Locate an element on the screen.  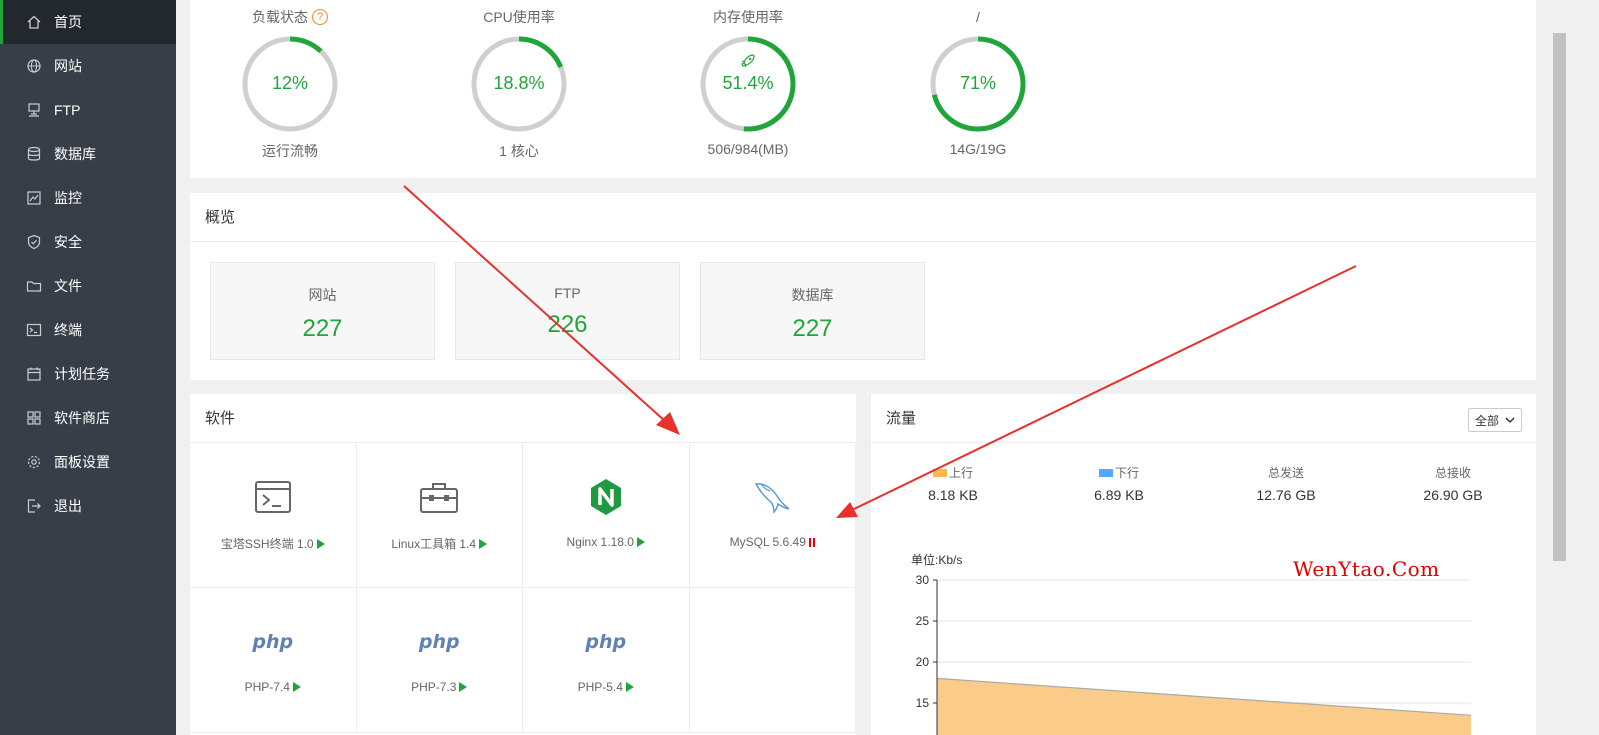
help-icon: ? is located at coordinates (320, 17).